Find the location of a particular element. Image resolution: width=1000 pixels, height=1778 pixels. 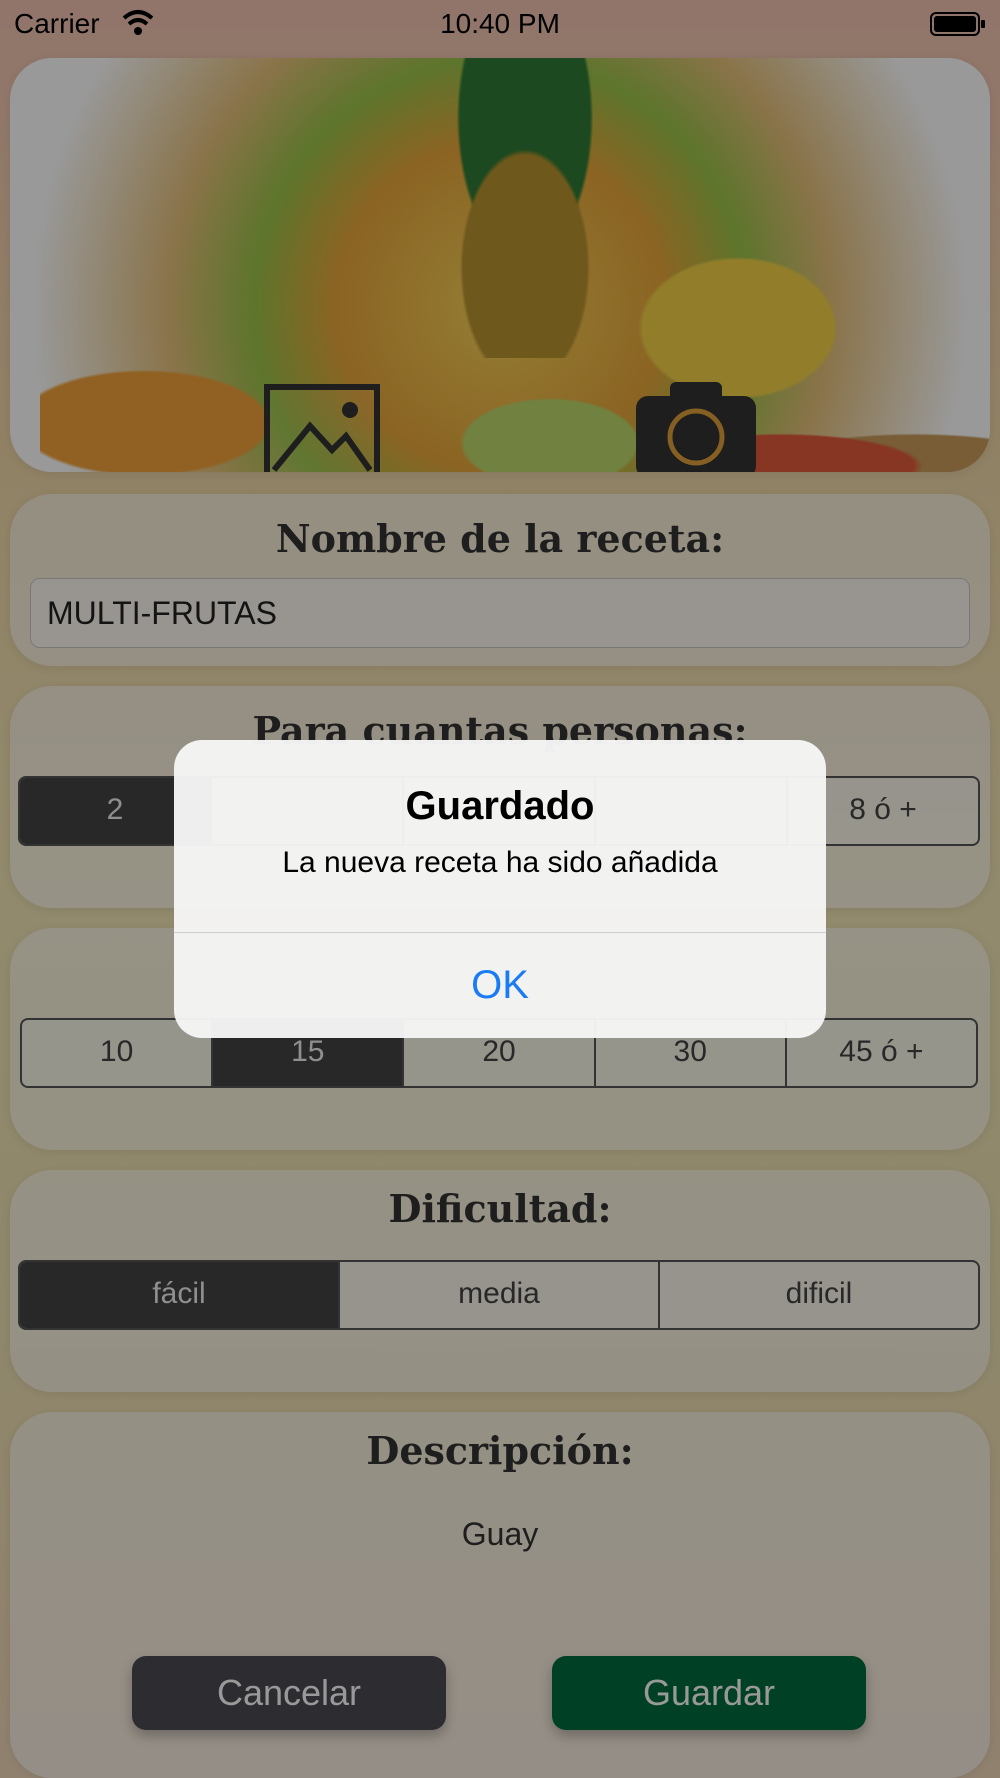

alert-message: La nueva receta ha sido añadida is located at coordinates (500, 862).